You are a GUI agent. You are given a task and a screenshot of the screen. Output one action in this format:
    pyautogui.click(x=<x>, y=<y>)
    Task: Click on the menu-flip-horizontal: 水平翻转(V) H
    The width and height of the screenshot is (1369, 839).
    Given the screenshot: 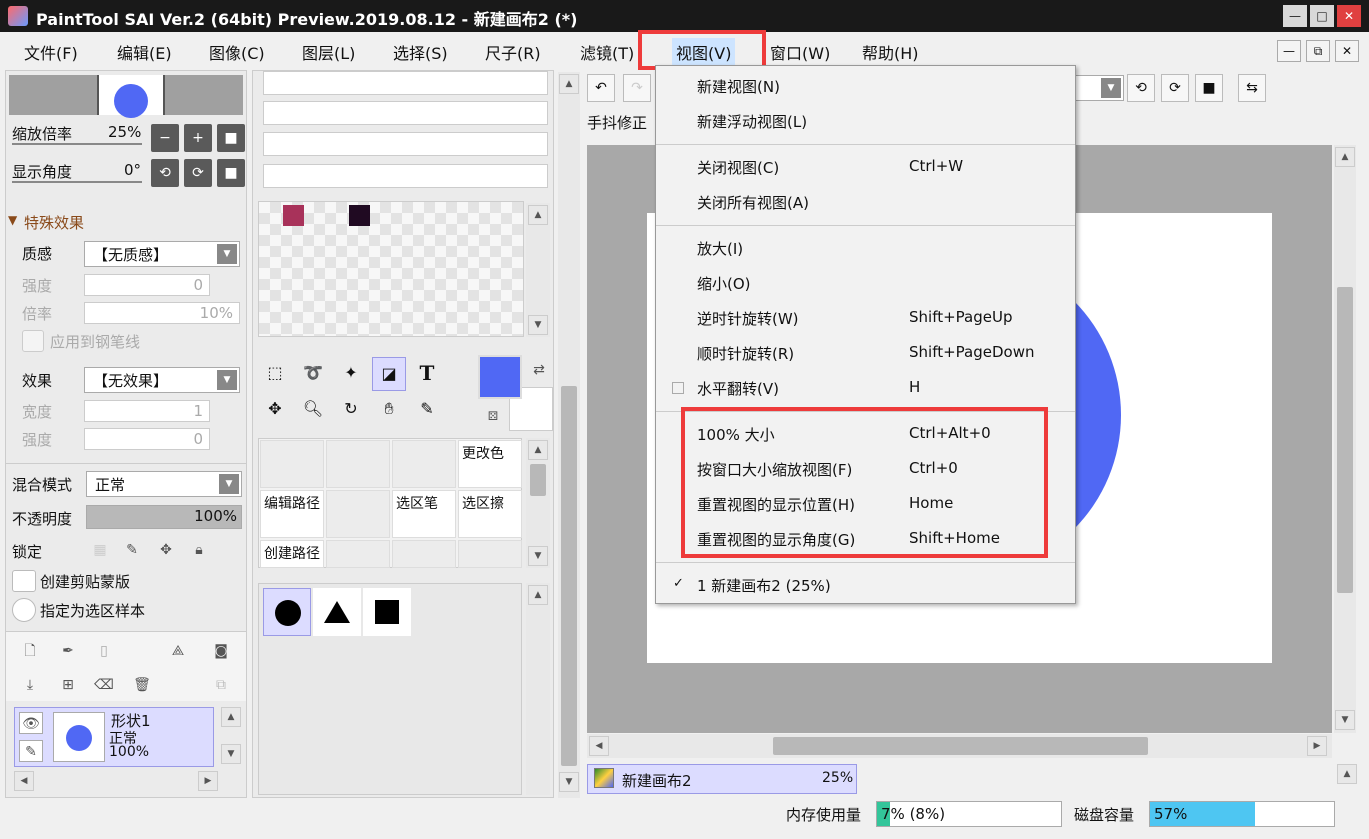 What is the action you would take?
    pyautogui.click(x=865, y=388)
    